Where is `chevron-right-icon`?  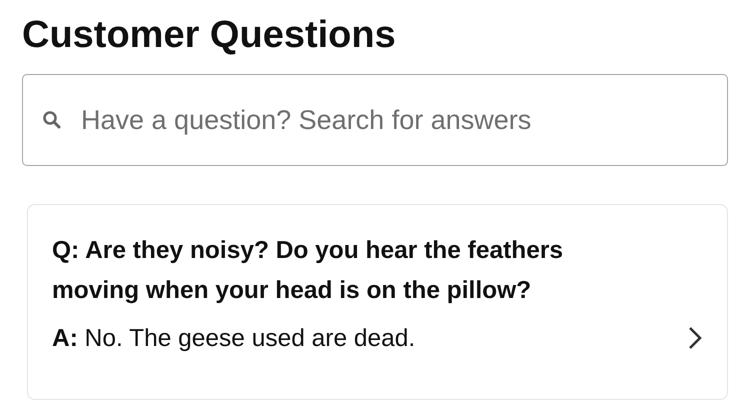 chevron-right-icon is located at coordinates (695, 338).